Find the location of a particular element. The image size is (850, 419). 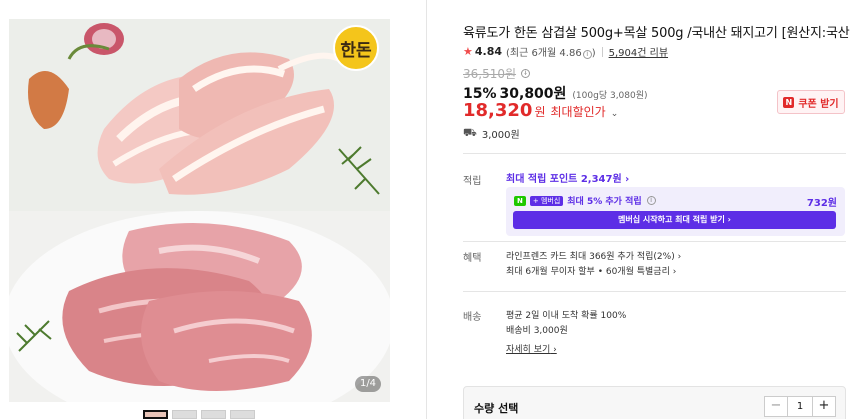

membership-line: N + 멤버십 최대 5% 추가 적립 i is located at coordinates (585, 200).